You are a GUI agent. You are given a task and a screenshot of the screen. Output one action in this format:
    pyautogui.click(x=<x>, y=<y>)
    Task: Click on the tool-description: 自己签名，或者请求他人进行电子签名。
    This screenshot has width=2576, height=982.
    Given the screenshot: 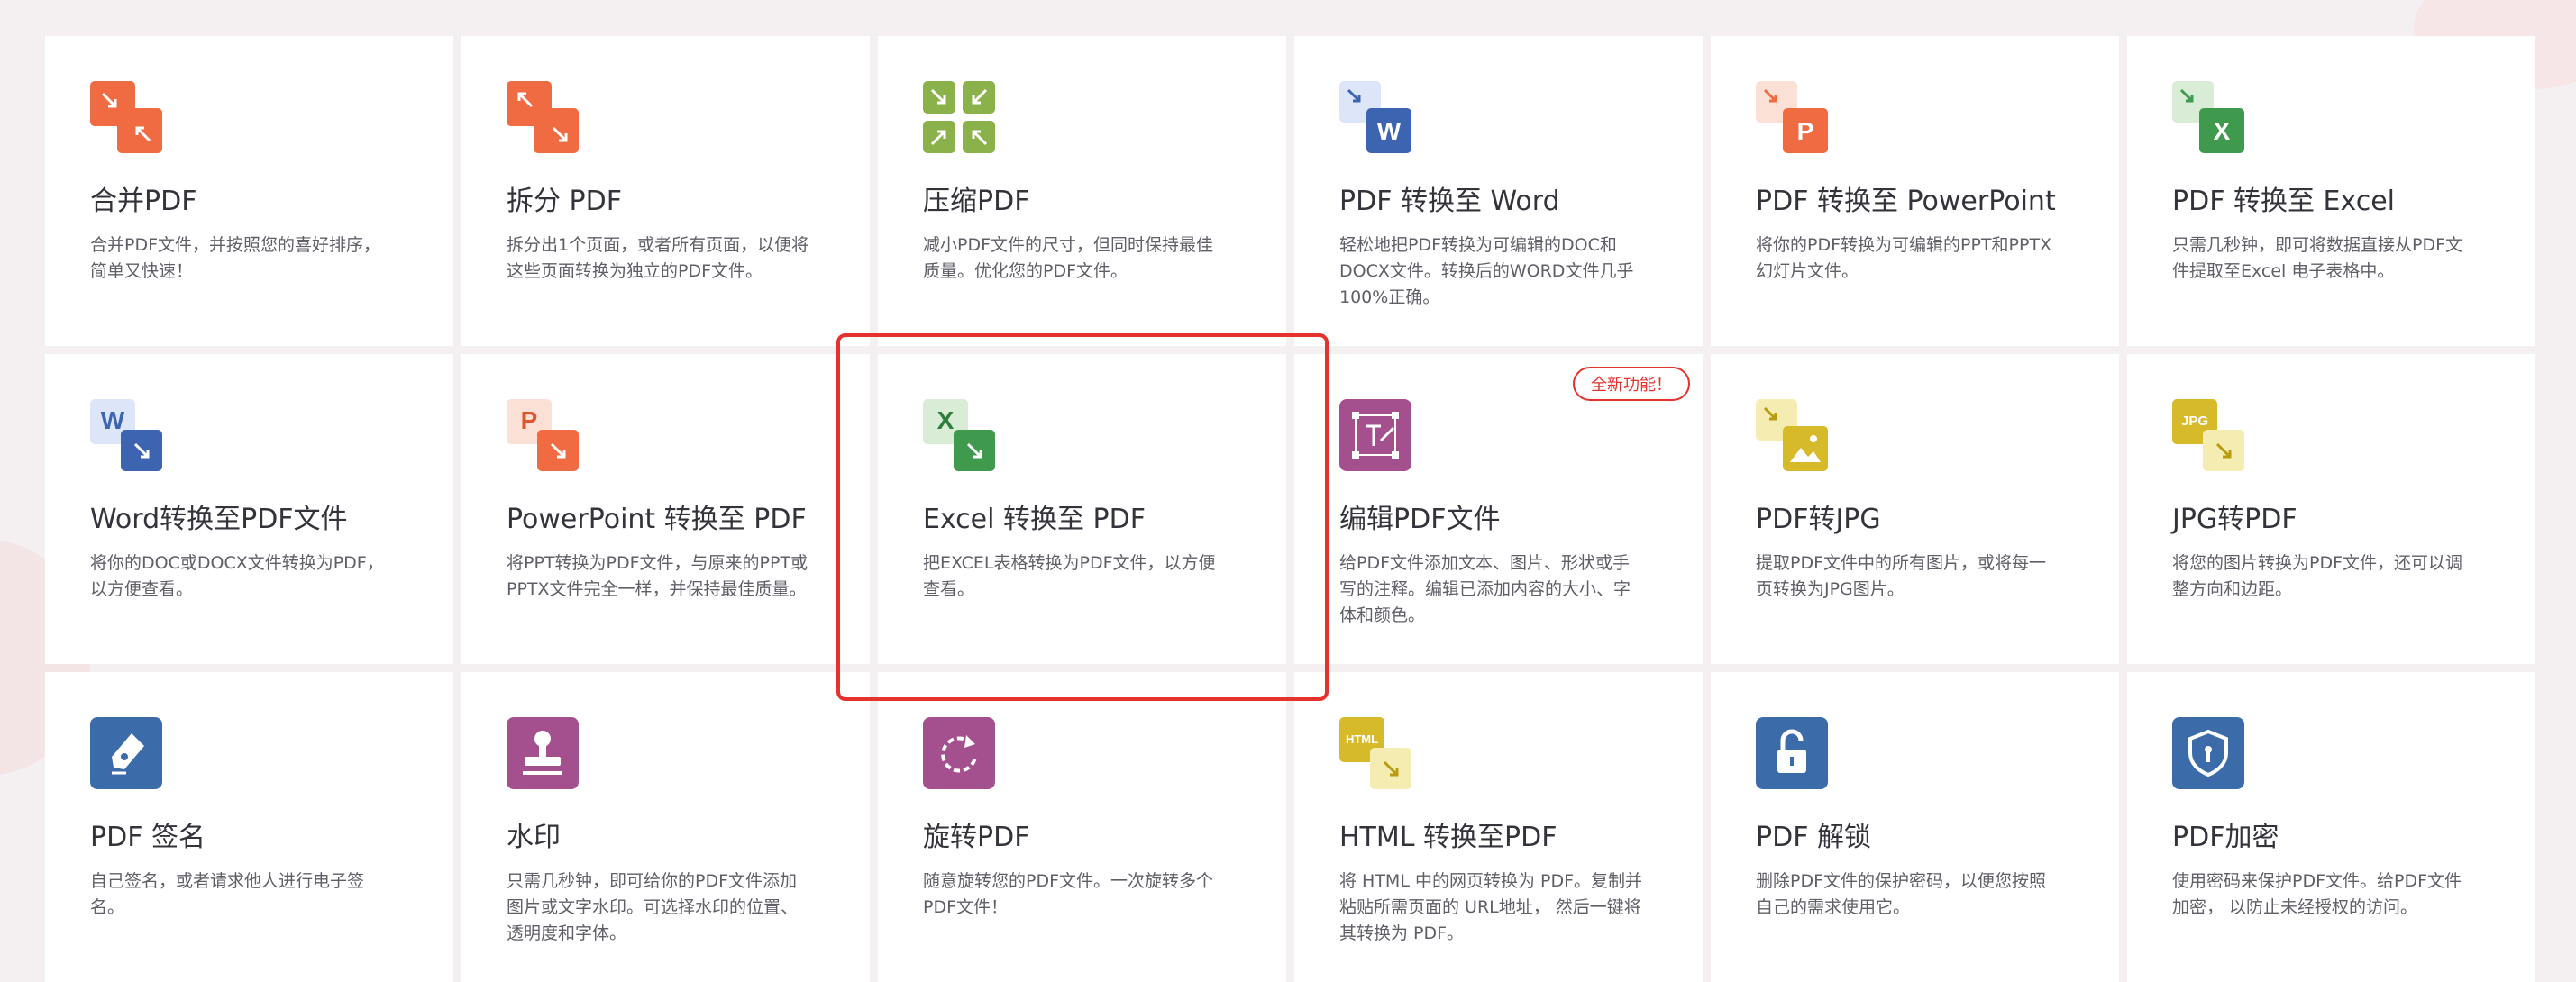 What is the action you would take?
    pyautogui.click(x=227, y=894)
    